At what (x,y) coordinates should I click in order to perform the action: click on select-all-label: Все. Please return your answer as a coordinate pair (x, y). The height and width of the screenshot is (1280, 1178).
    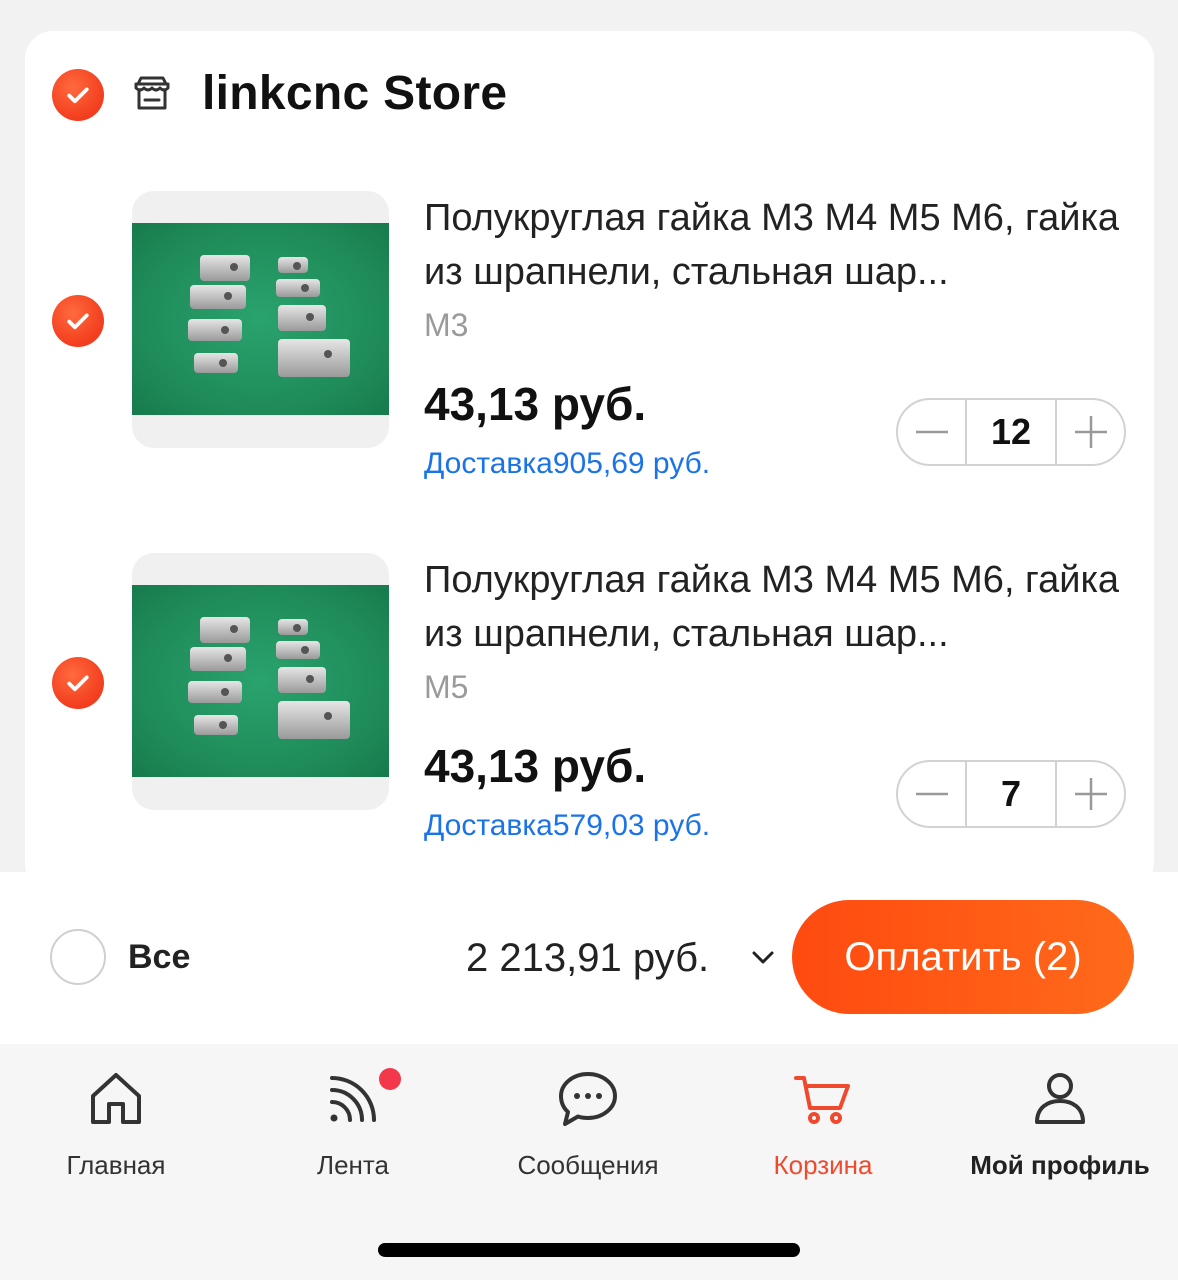
    Looking at the image, I should click on (159, 957).